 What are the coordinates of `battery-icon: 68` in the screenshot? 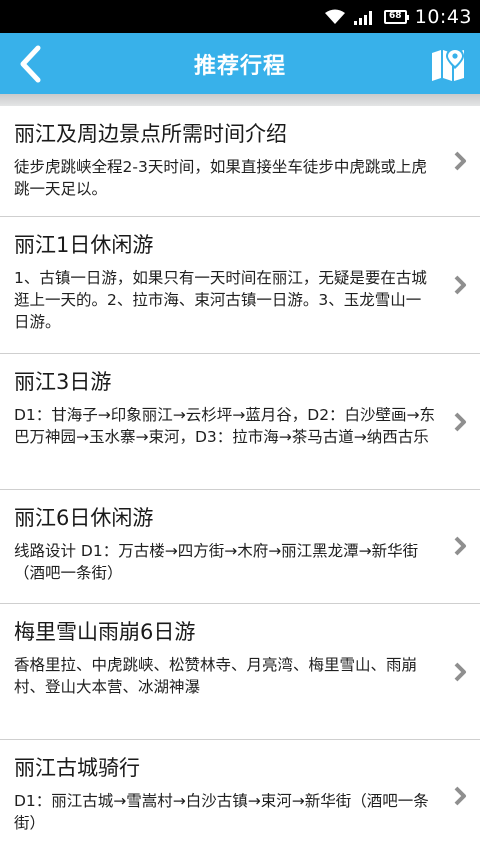 It's located at (396, 16).